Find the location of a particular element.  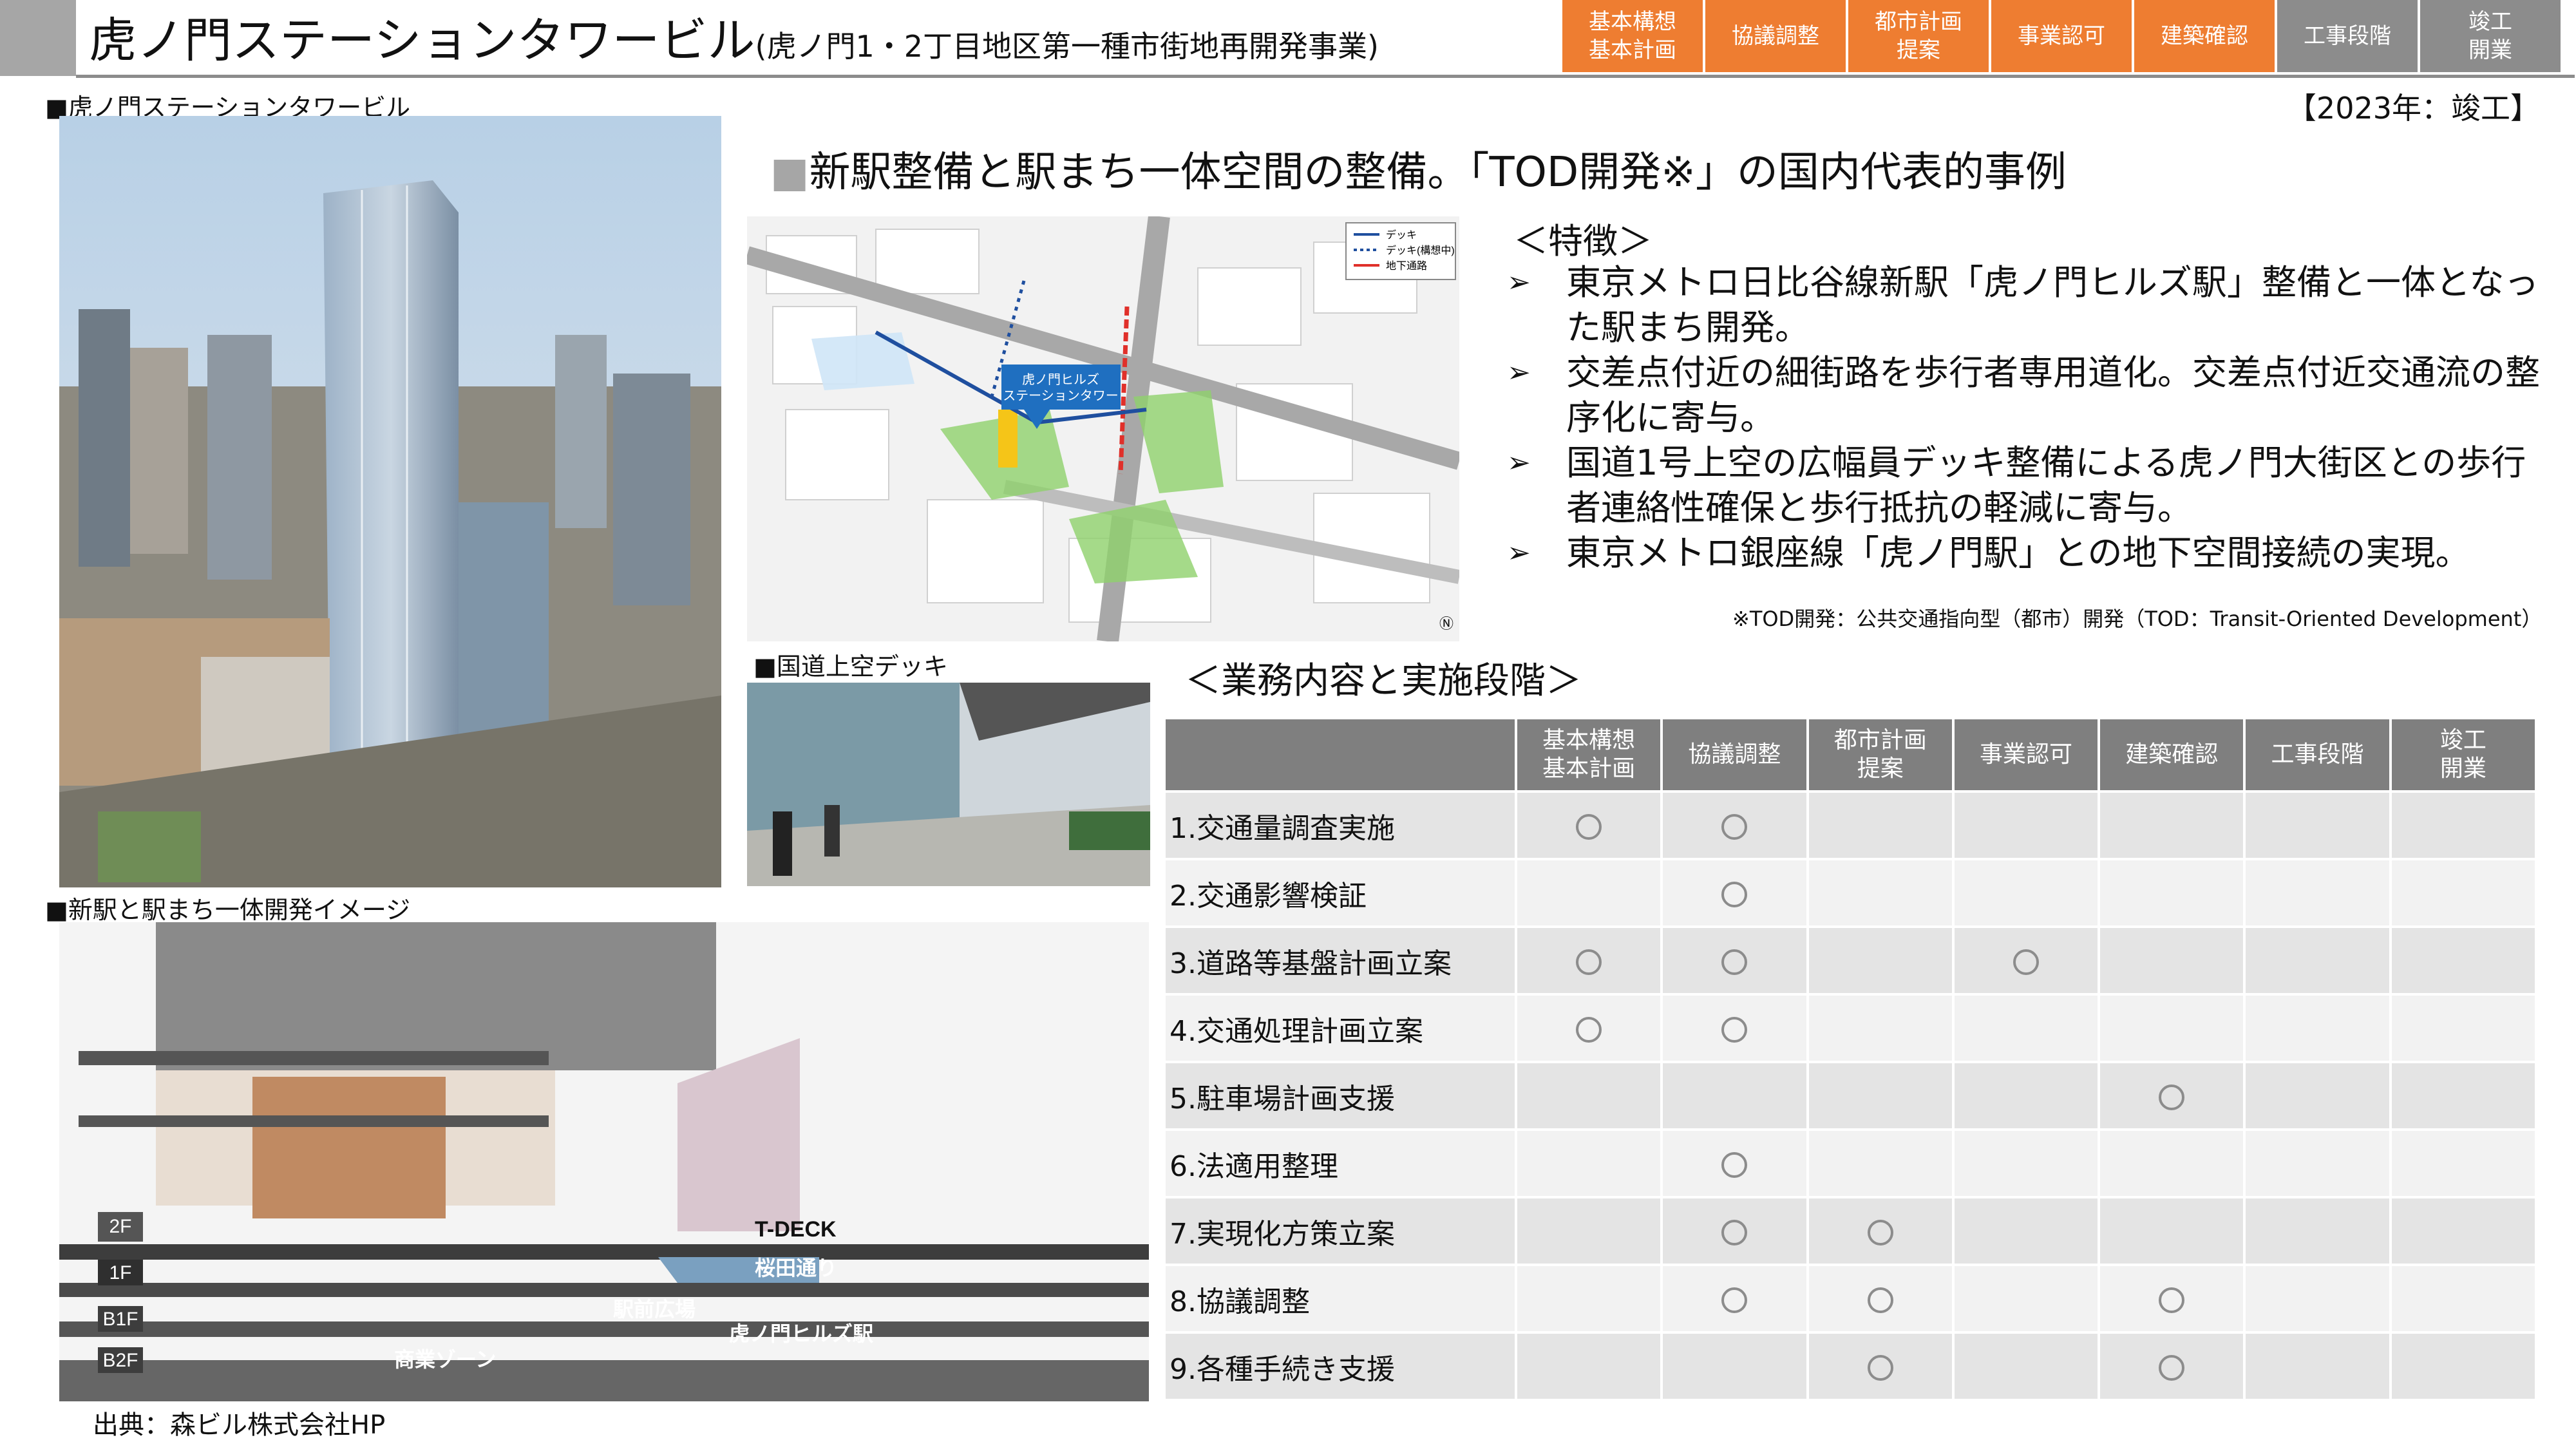

table-row: 5.駐車場計画支援 is located at coordinates (1851, 1096).